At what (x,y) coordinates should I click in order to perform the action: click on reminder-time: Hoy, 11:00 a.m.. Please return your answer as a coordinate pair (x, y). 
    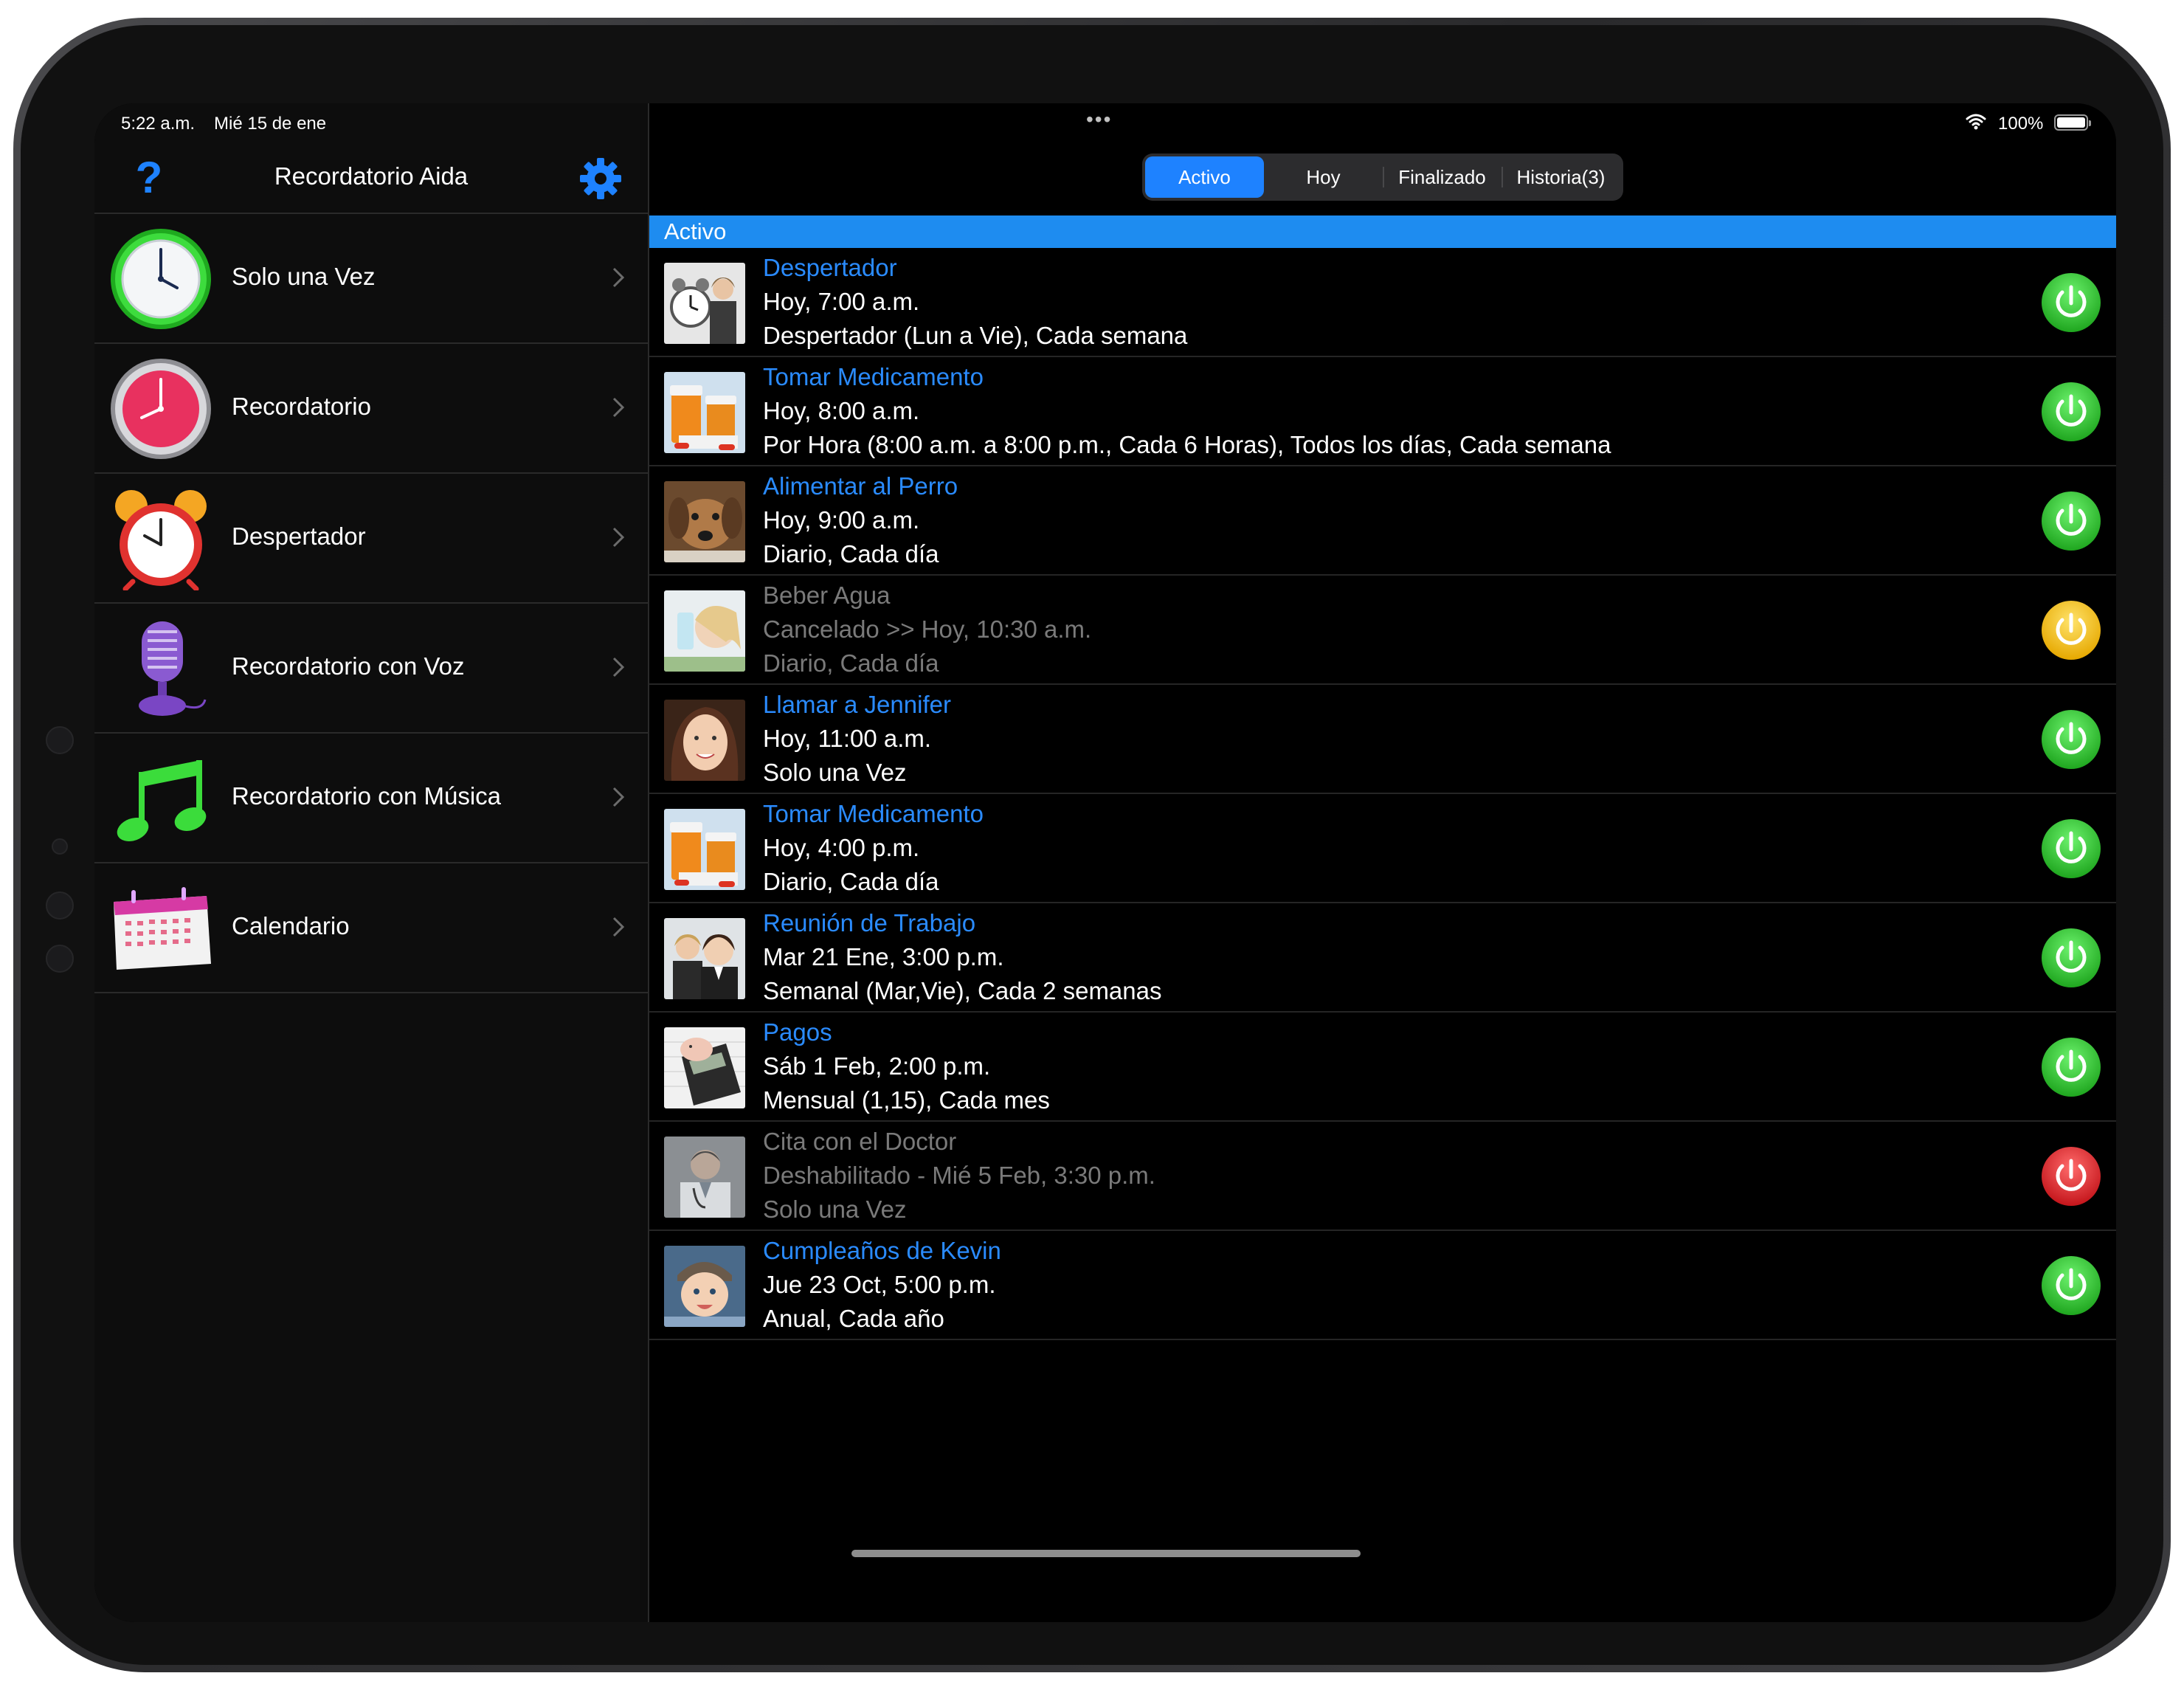
    Looking at the image, I should click on (847, 739).